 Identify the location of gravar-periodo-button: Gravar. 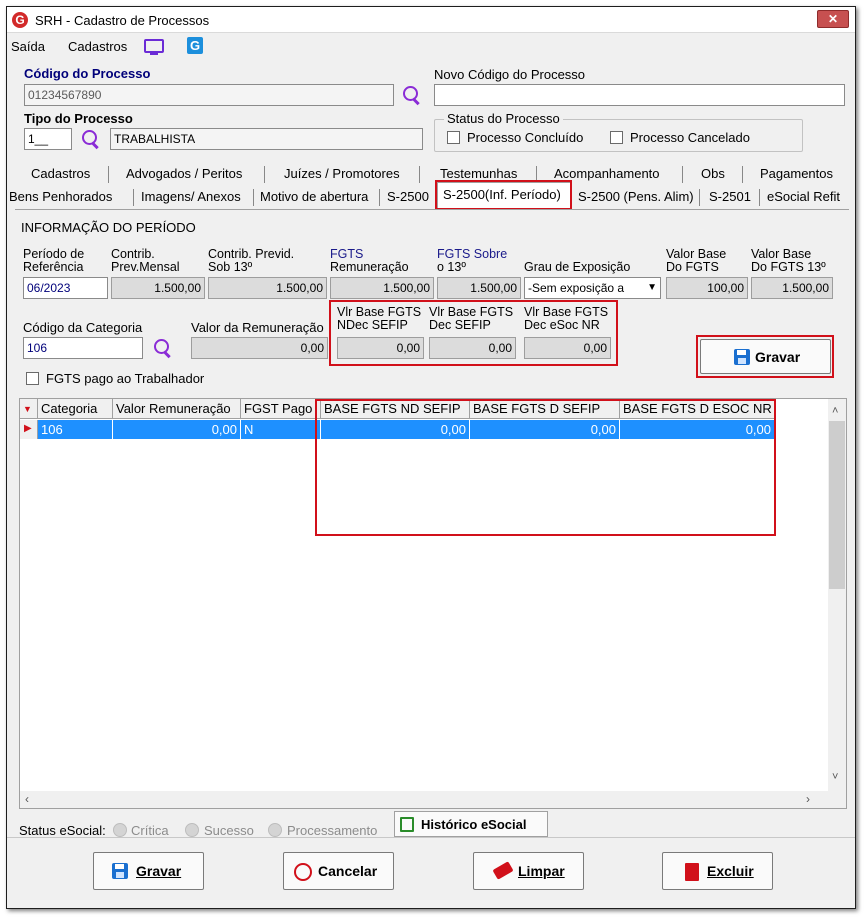
(765, 356).